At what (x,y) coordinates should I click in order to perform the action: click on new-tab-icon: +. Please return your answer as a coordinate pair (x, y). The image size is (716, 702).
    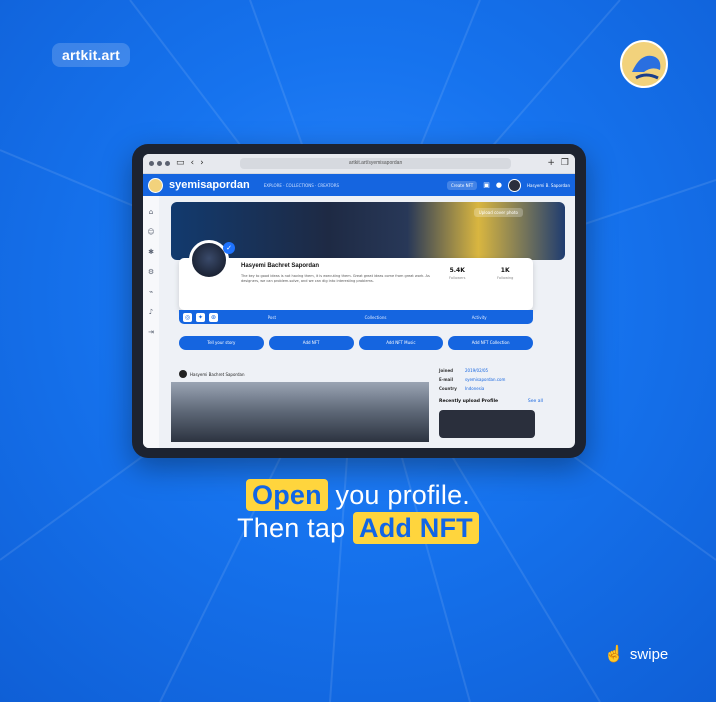
    Looking at the image, I should click on (551, 163).